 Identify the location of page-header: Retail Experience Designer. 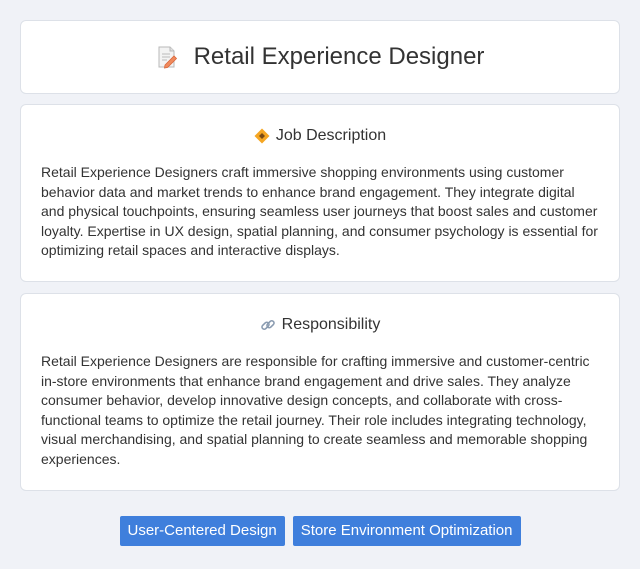
(320, 57).